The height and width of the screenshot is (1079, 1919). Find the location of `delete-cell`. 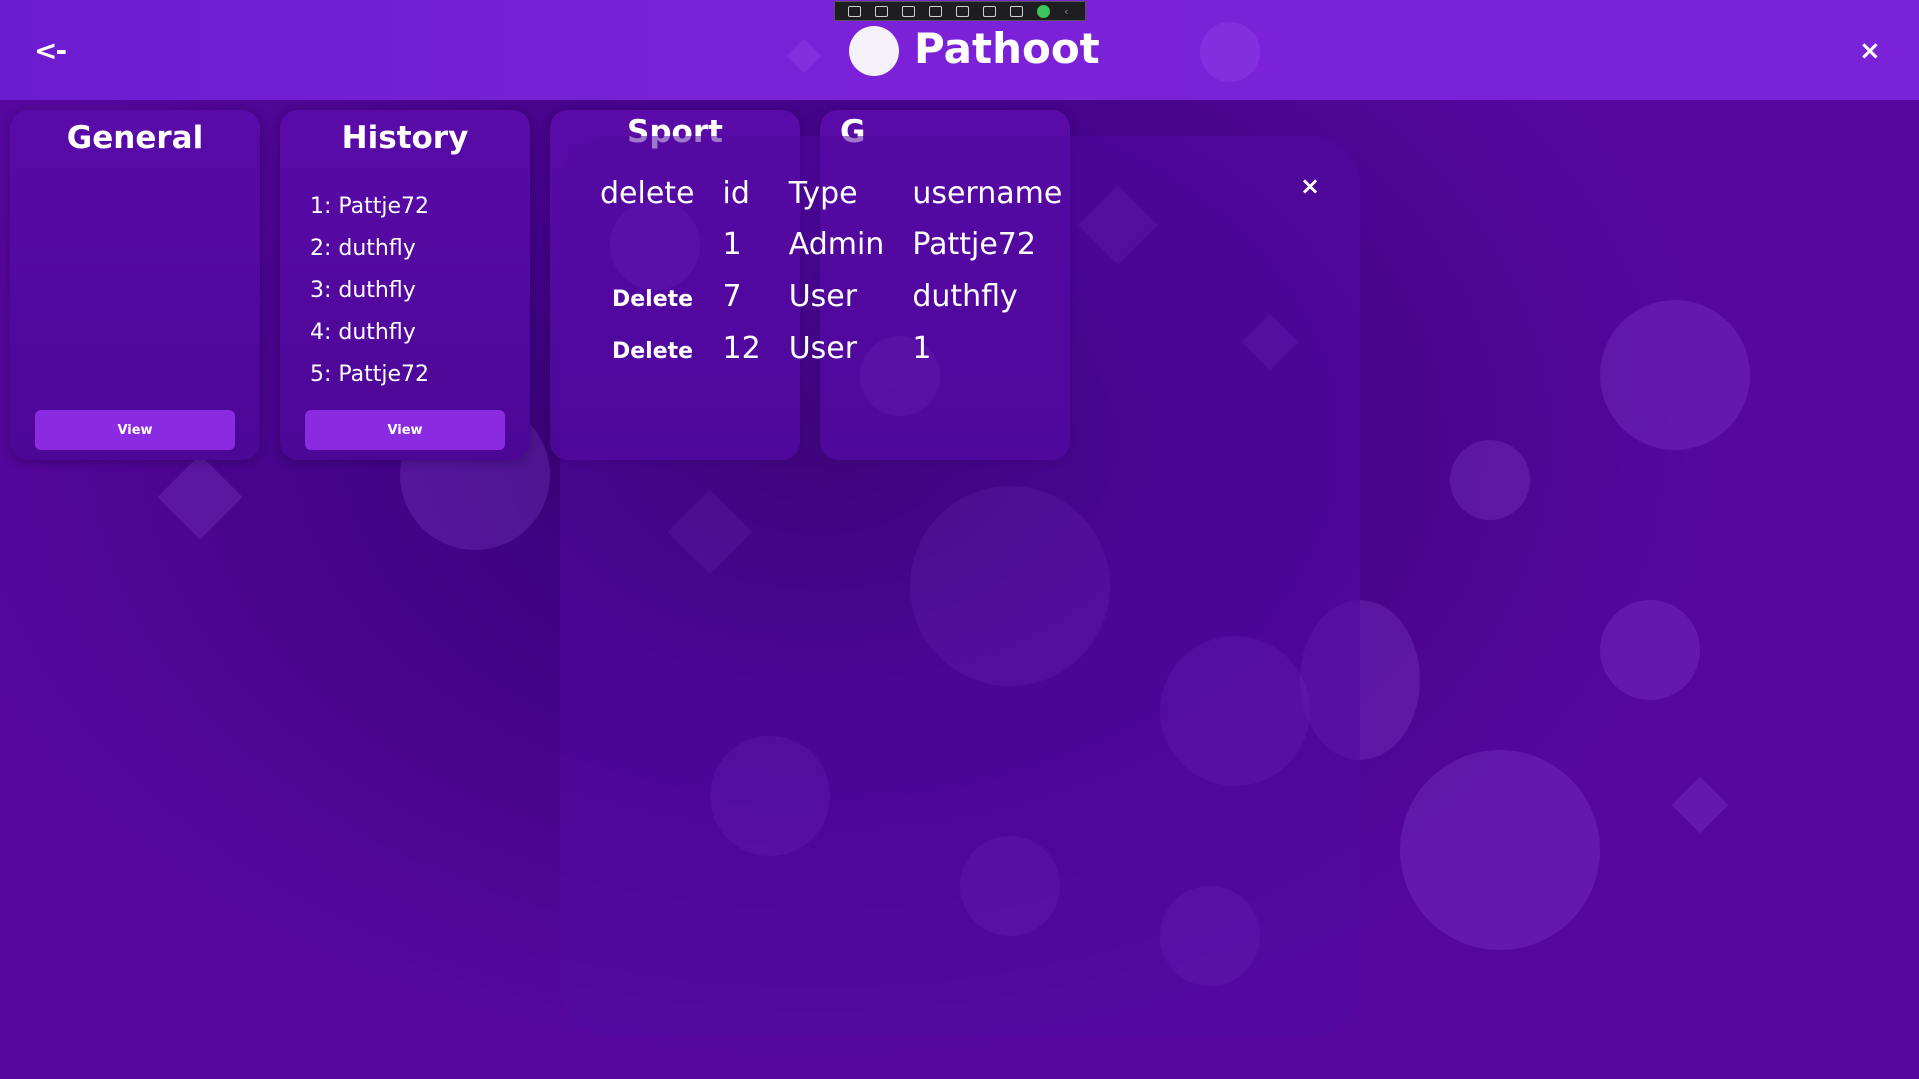

delete-cell is located at coordinates (661, 244).